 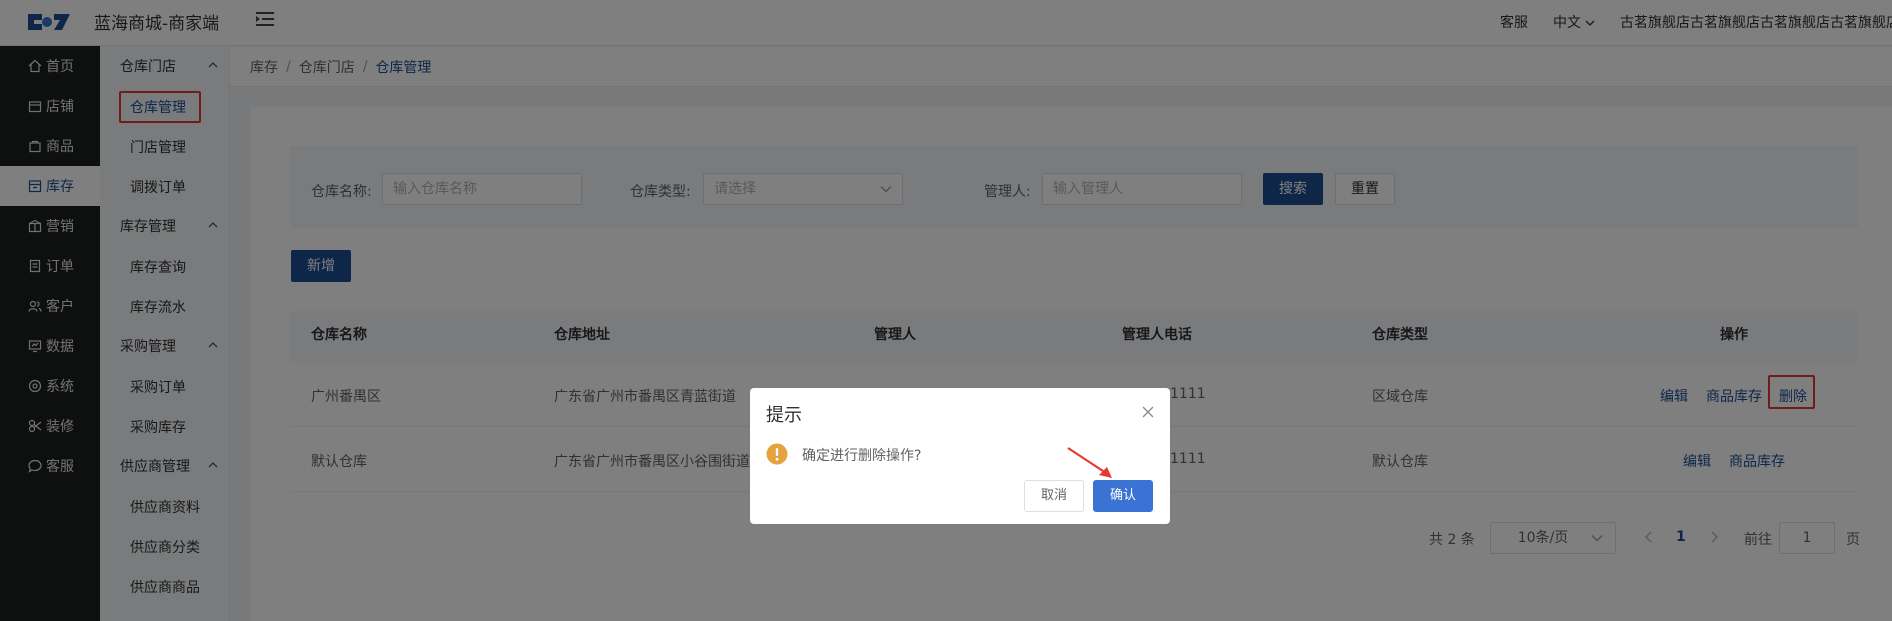 I want to click on dialog-title: 提示, so click(x=784, y=415).